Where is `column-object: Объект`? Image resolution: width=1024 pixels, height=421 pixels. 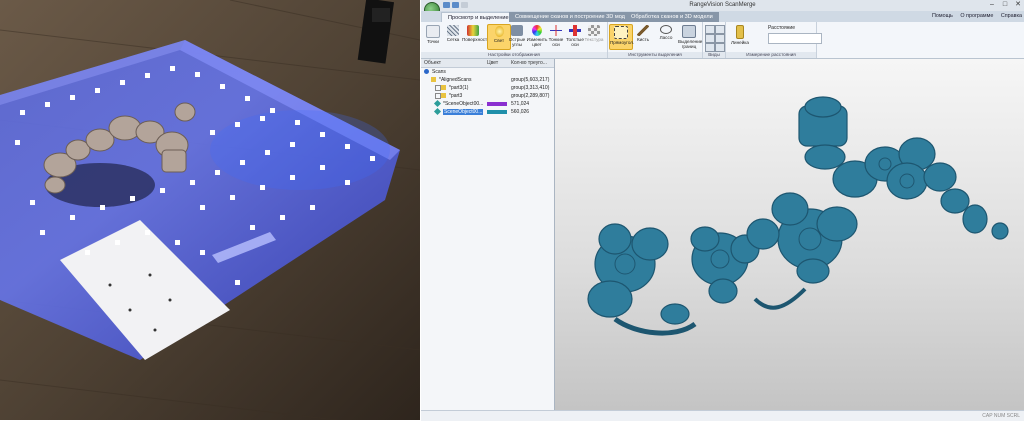
column-object: Объект is located at coordinates (432, 63).